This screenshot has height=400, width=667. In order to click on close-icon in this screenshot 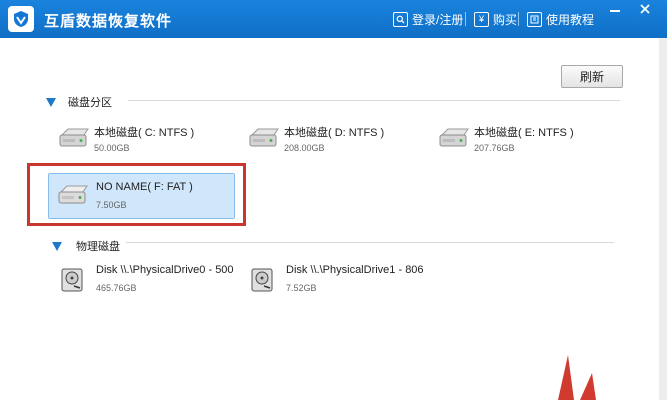, I will do `click(645, 9)`.